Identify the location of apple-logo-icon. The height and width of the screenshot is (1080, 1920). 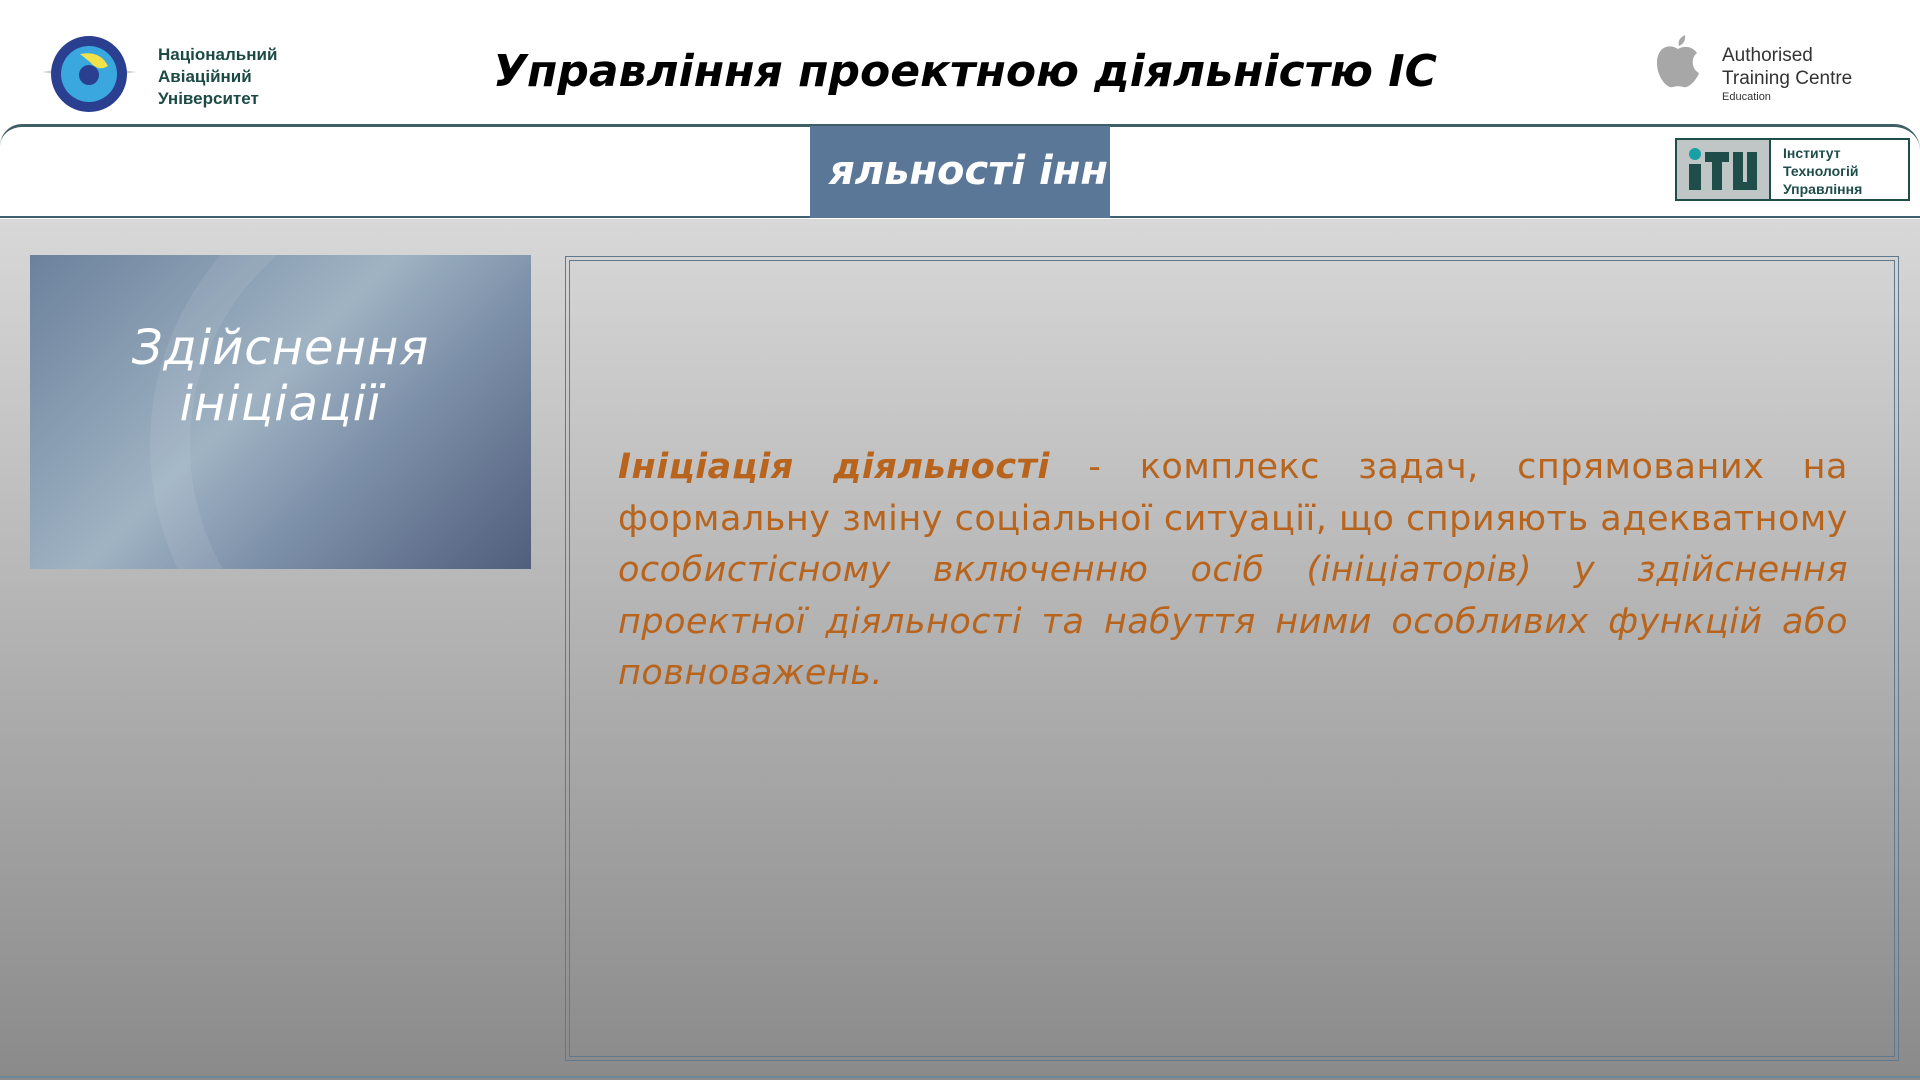
(1678, 61).